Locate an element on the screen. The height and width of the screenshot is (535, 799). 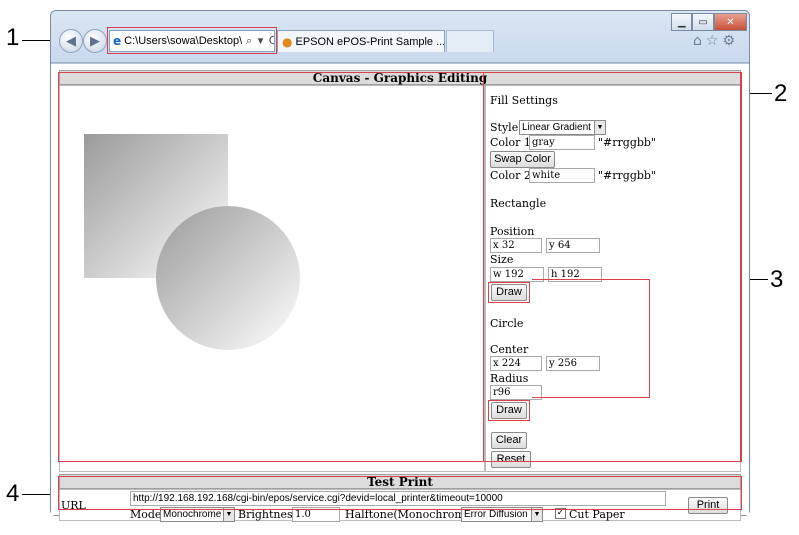
toolbar-icons: ⌂☆⚙ is located at coordinates (716, 41).